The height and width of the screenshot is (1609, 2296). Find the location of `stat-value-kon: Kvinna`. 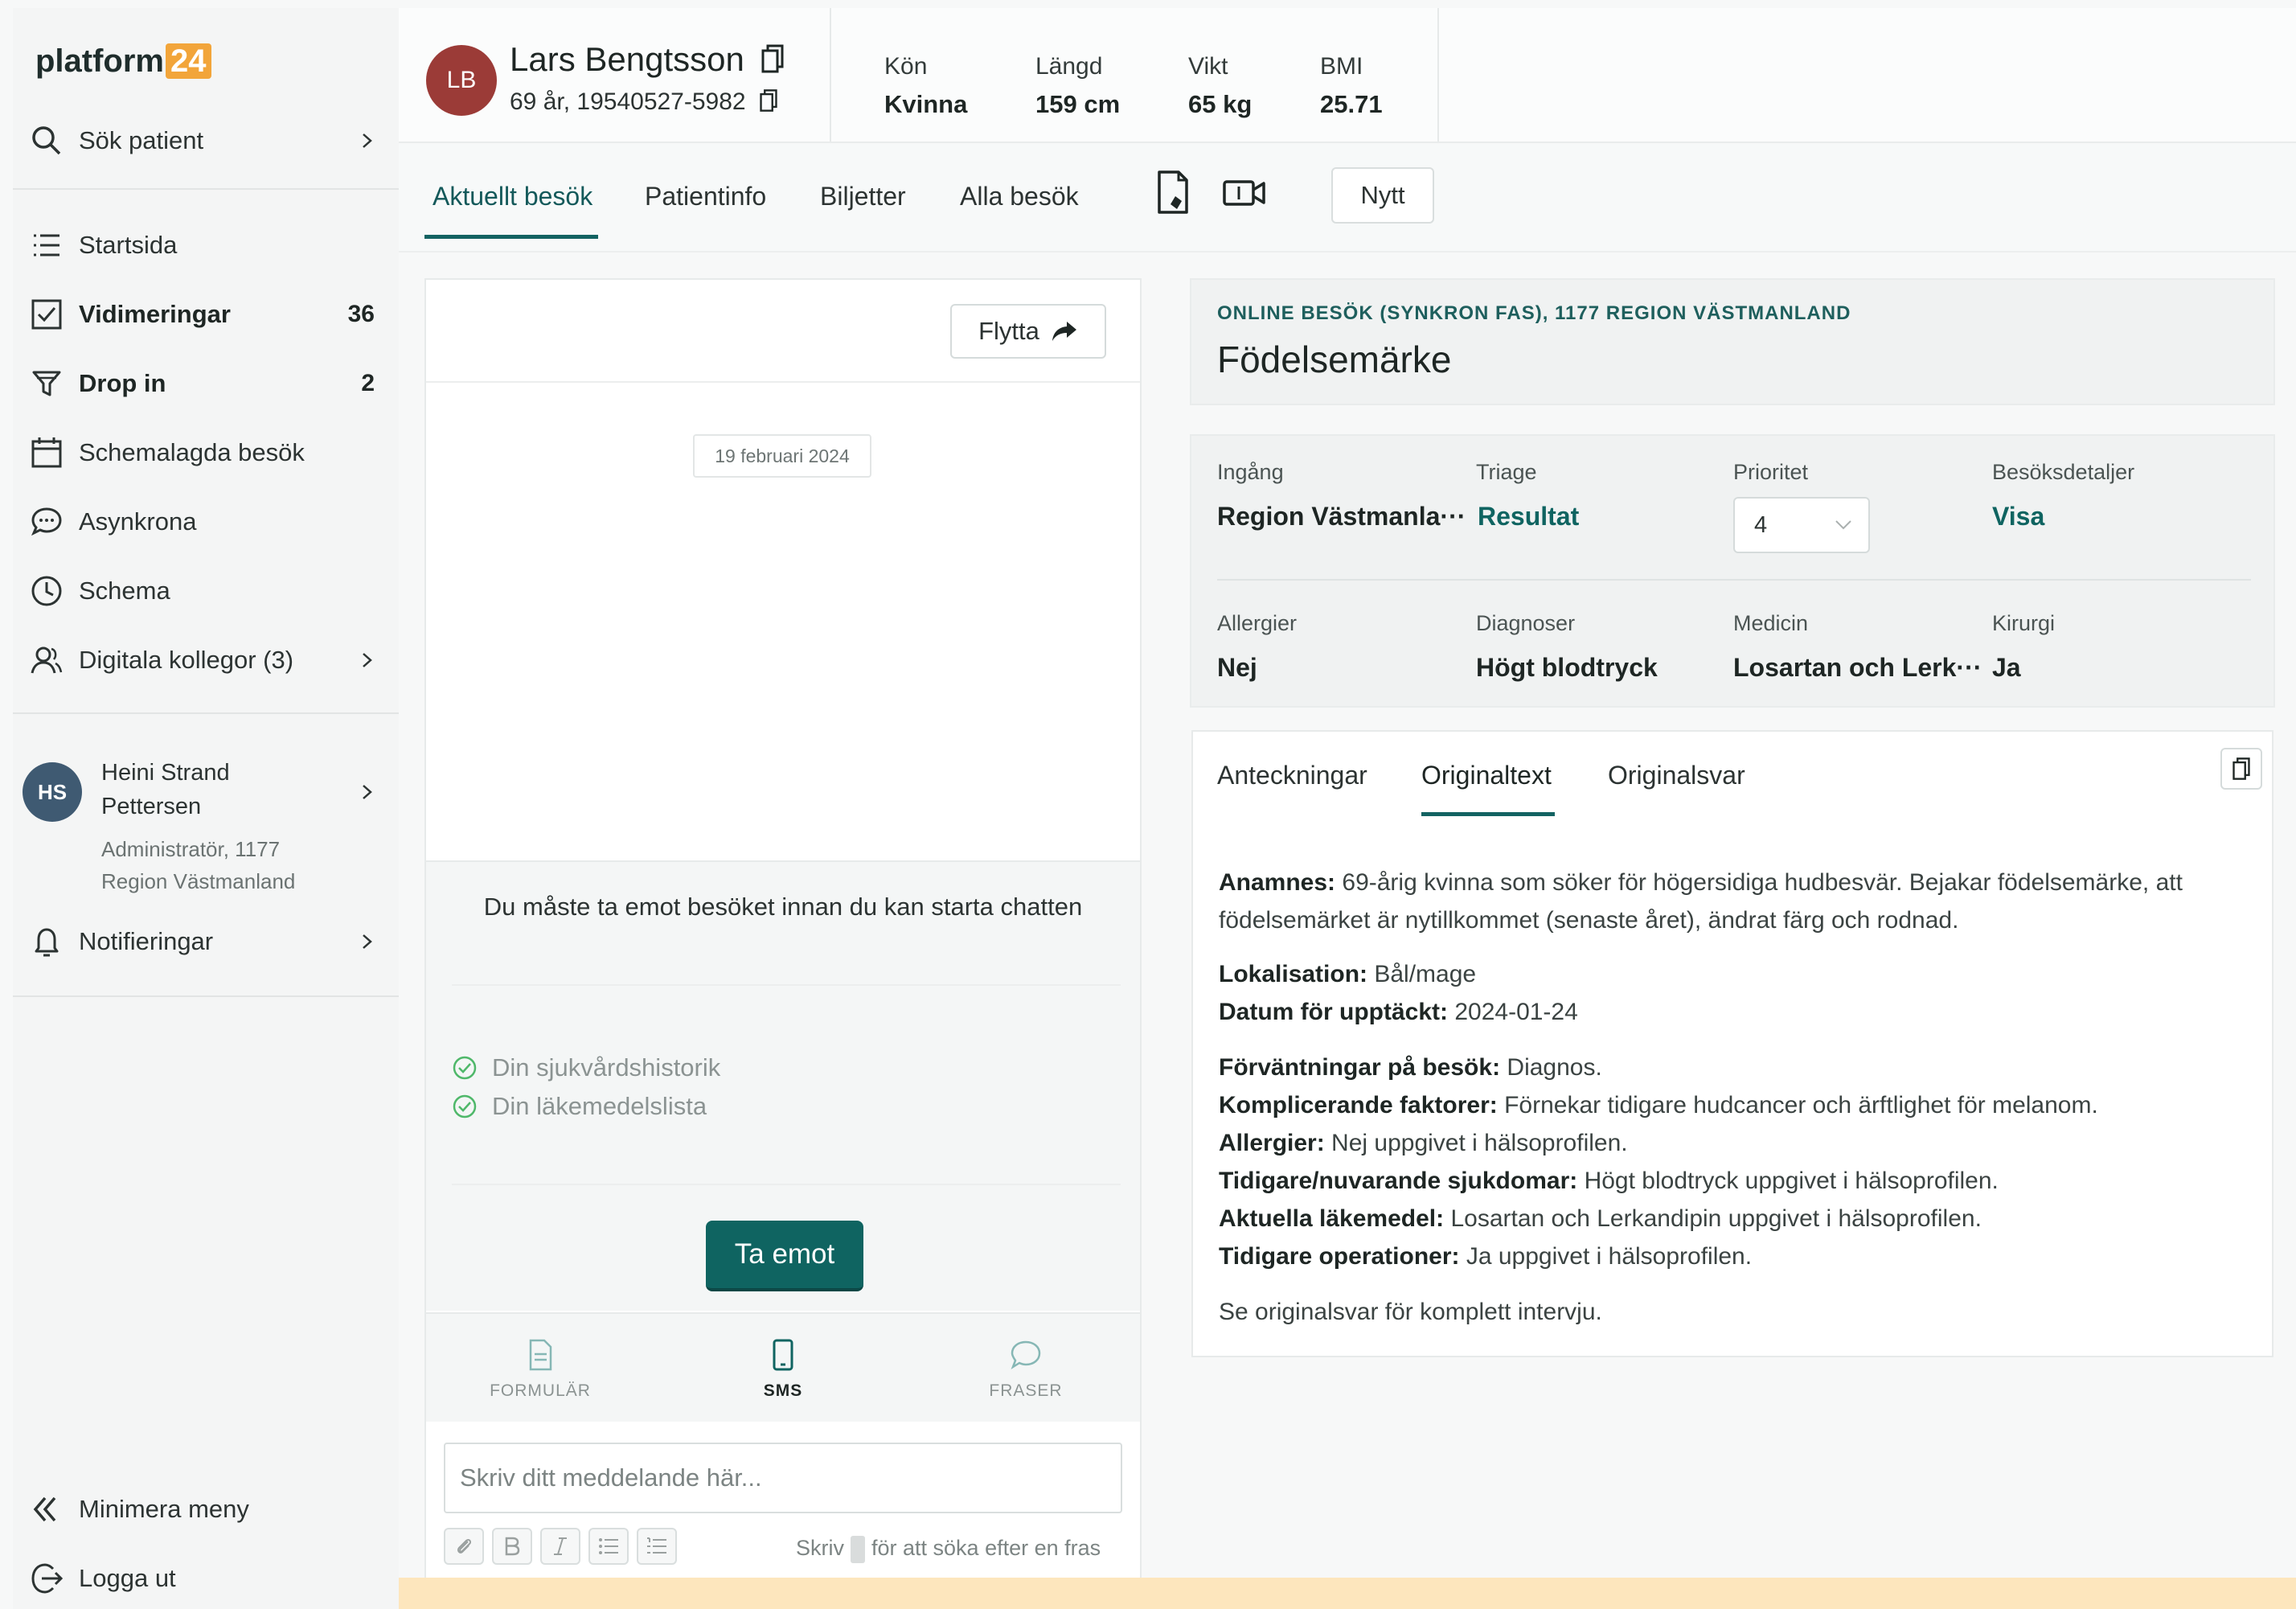

stat-value-kon: Kvinna is located at coordinates (926, 104).